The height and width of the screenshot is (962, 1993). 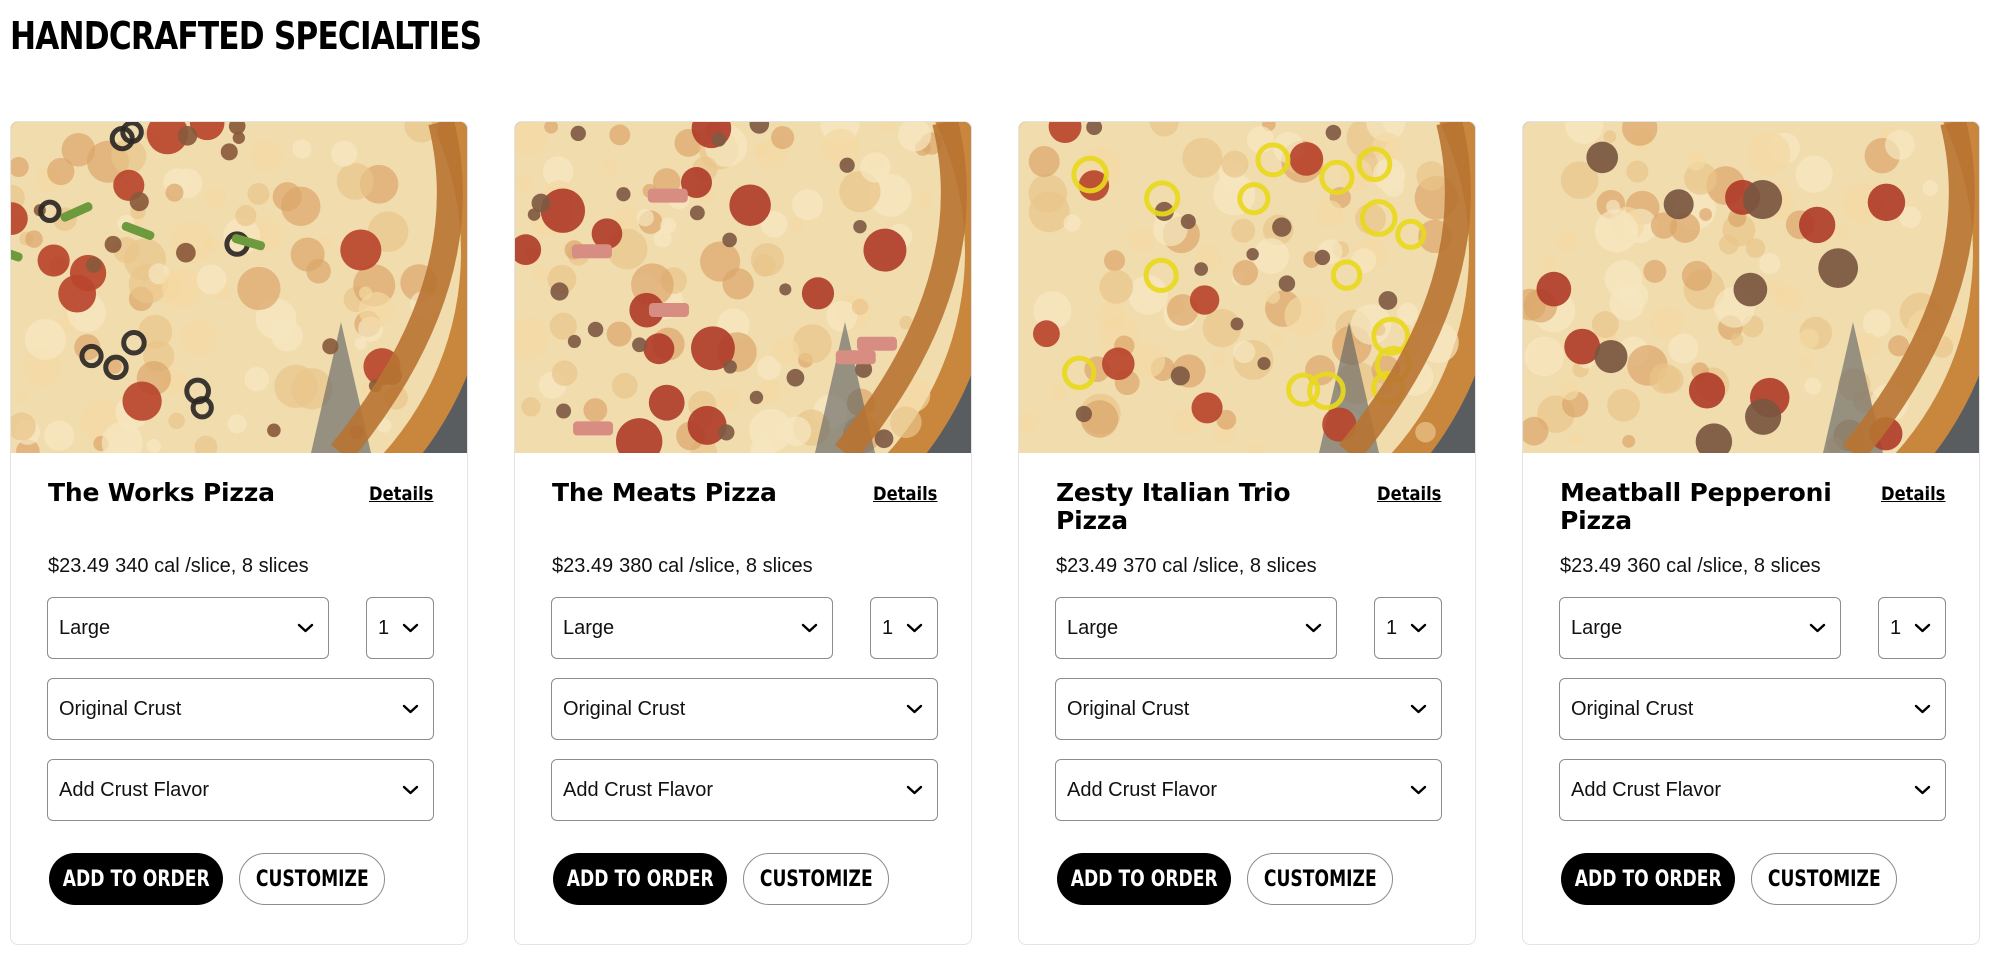 I want to click on section-title: HANDCRAFTED SPECIALTIES, so click(x=246, y=36).